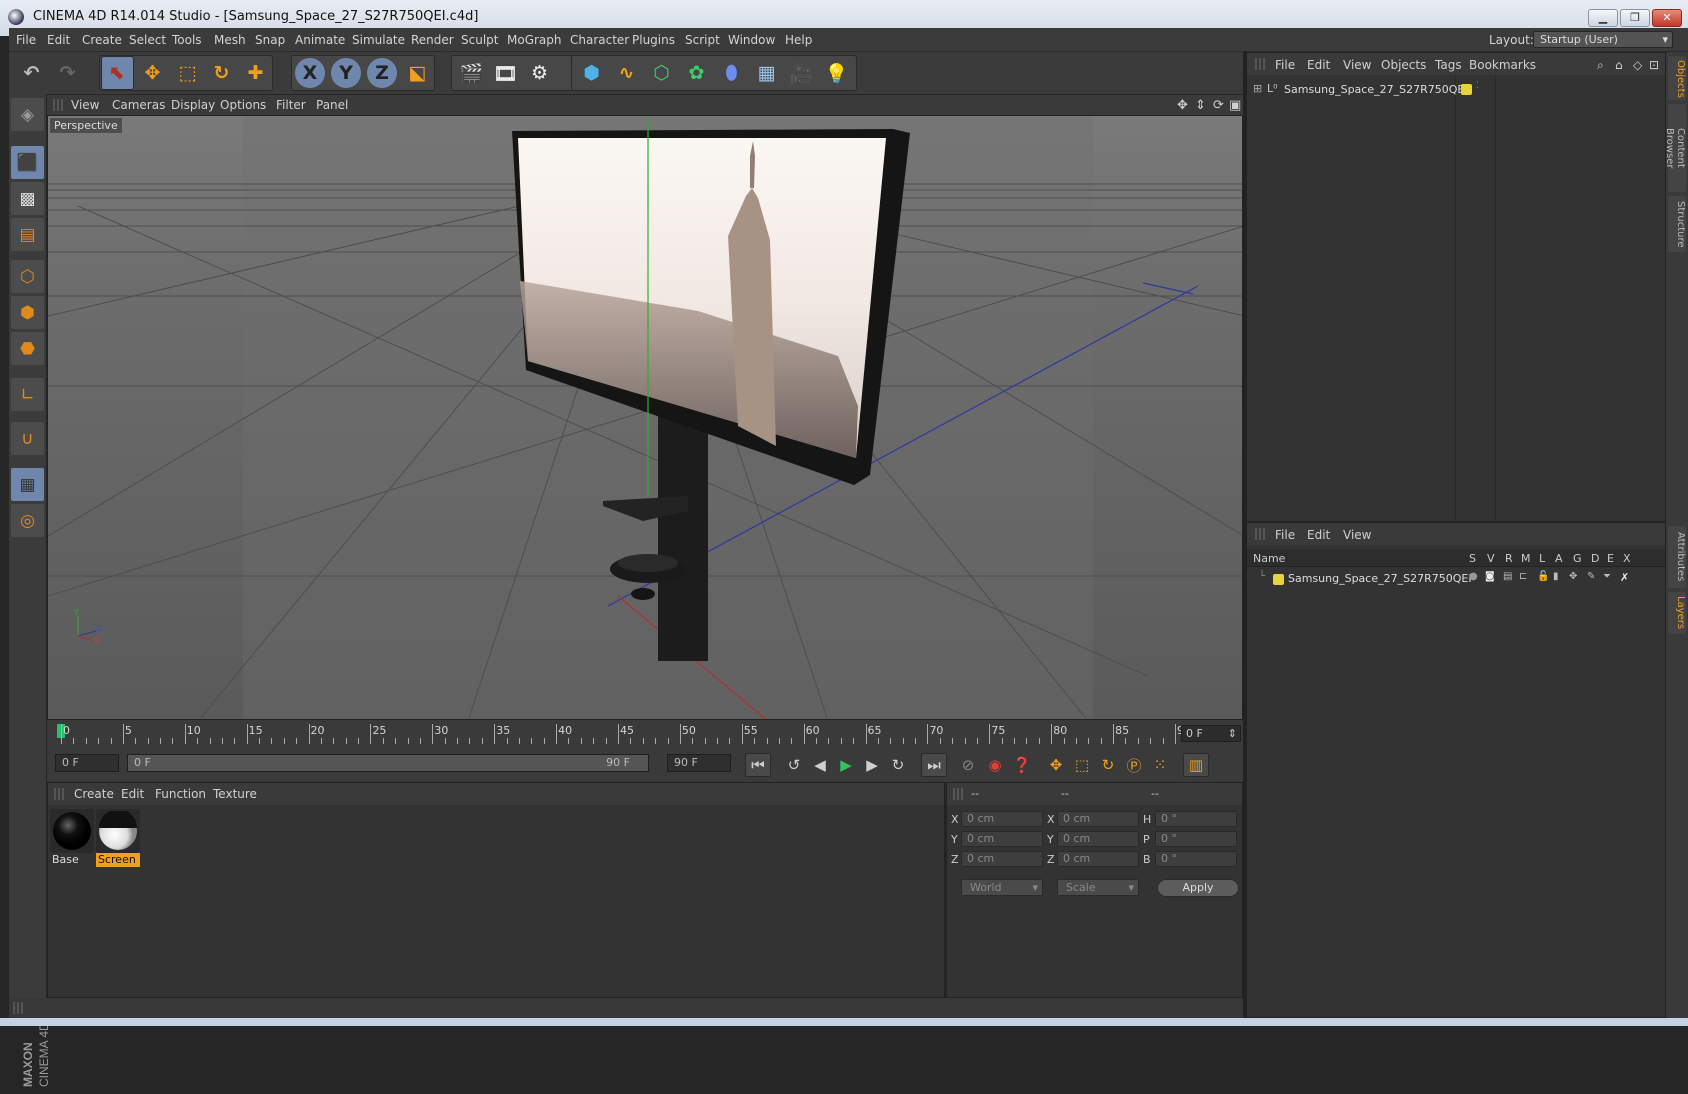 This screenshot has height=1094, width=1688. I want to click on render-picture-viewer-icon: 🎞, so click(505, 73).